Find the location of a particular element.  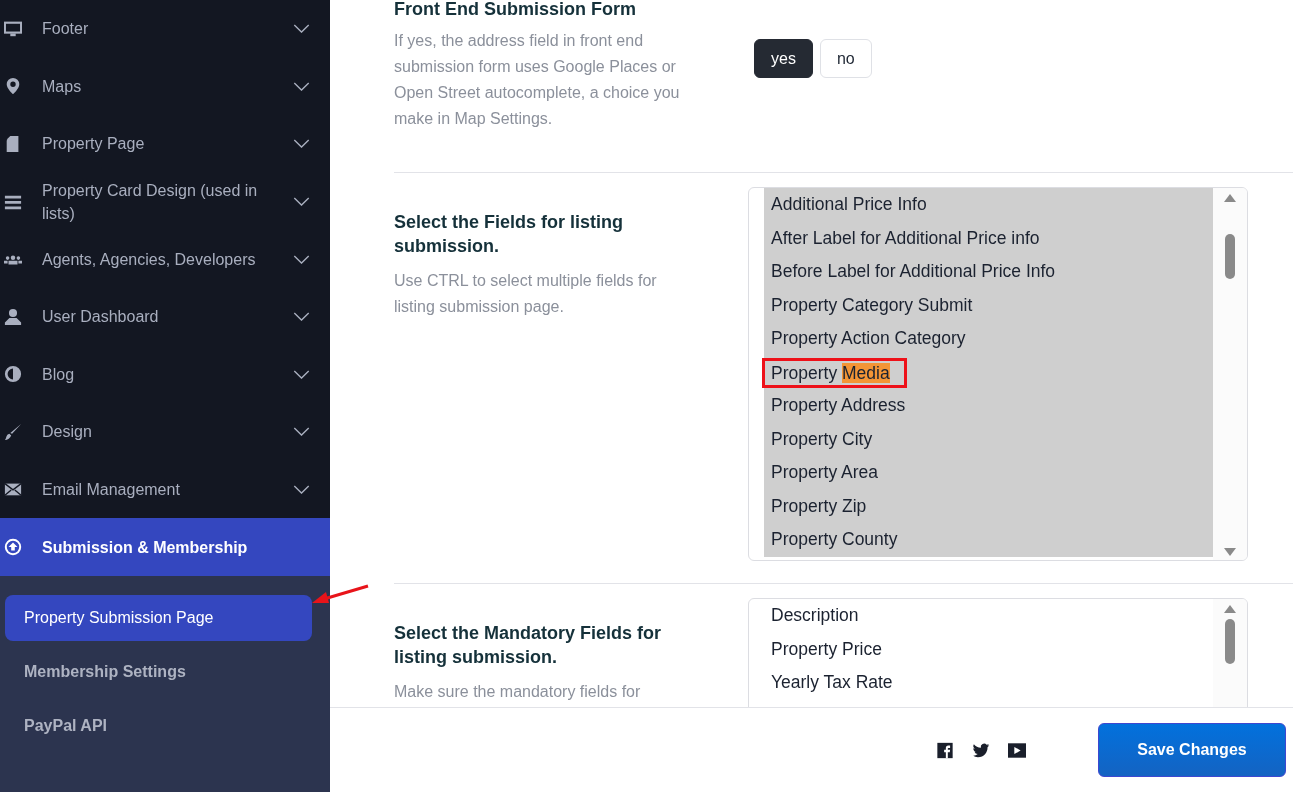

user-icon is located at coordinates (13, 316).